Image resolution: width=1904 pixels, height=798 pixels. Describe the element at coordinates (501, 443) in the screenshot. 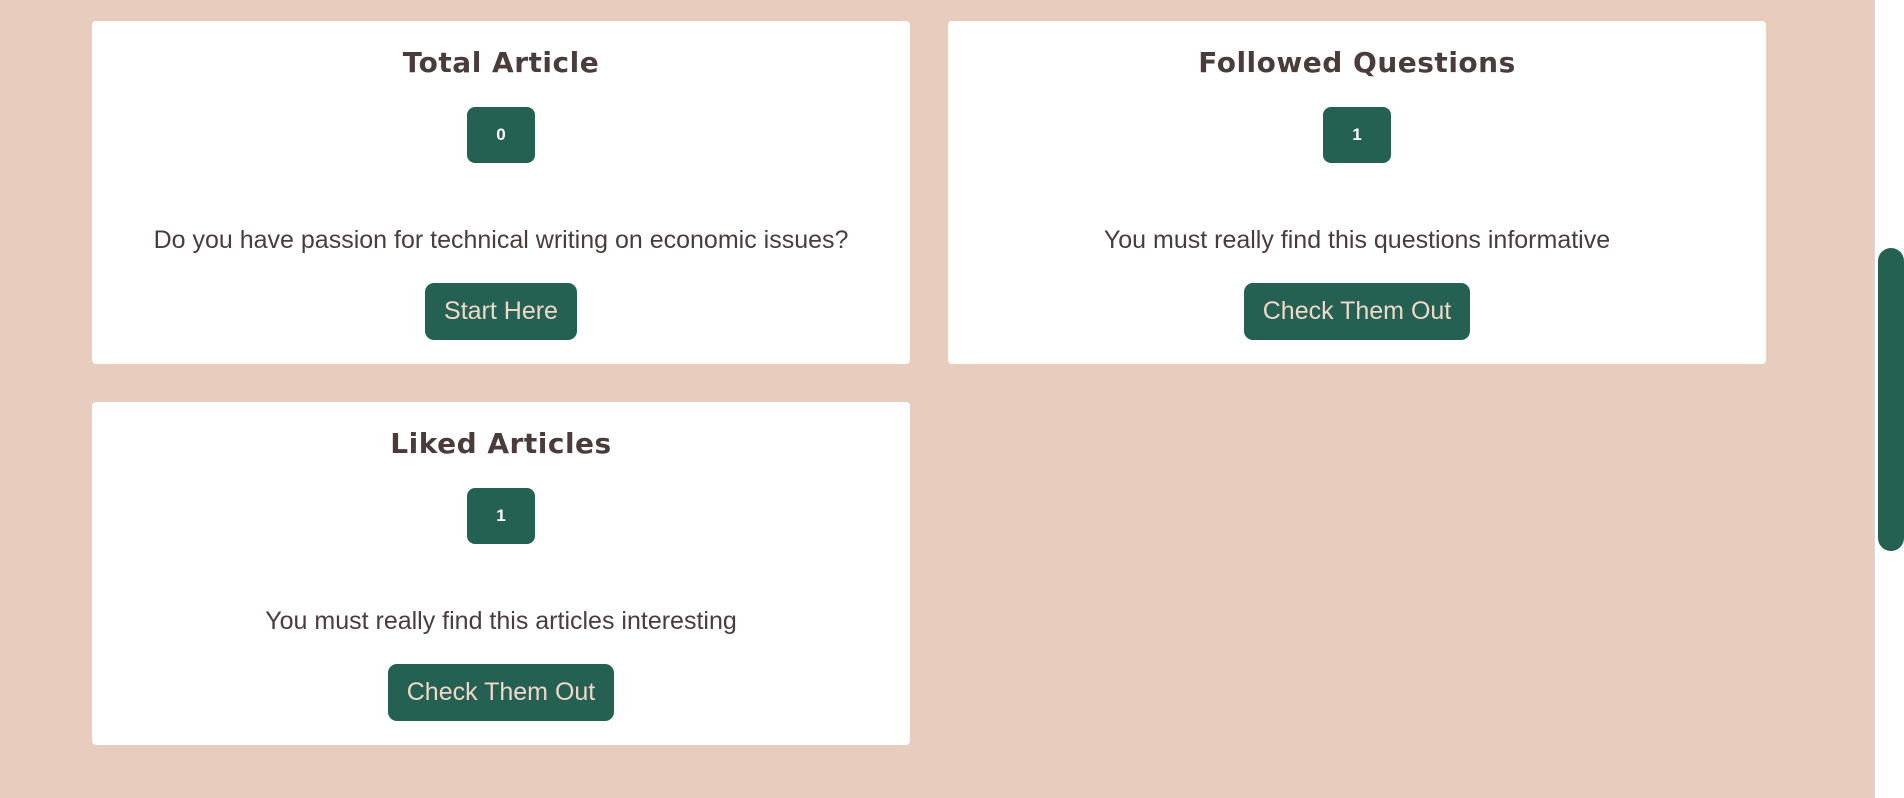

I see `card-title: Liked Articles` at that location.